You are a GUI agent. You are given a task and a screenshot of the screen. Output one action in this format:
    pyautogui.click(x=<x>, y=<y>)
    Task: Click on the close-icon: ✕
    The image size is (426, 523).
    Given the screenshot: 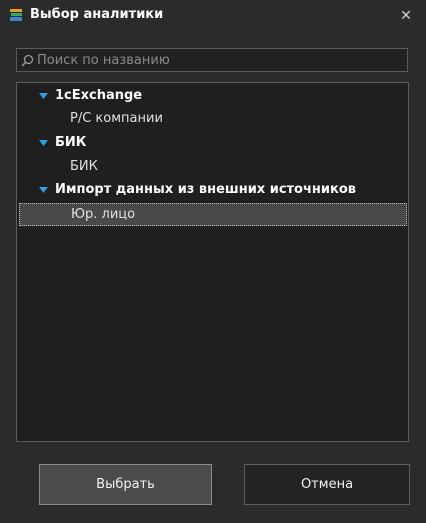 What is the action you would take?
    pyautogui.click(x=406, y=16)
    